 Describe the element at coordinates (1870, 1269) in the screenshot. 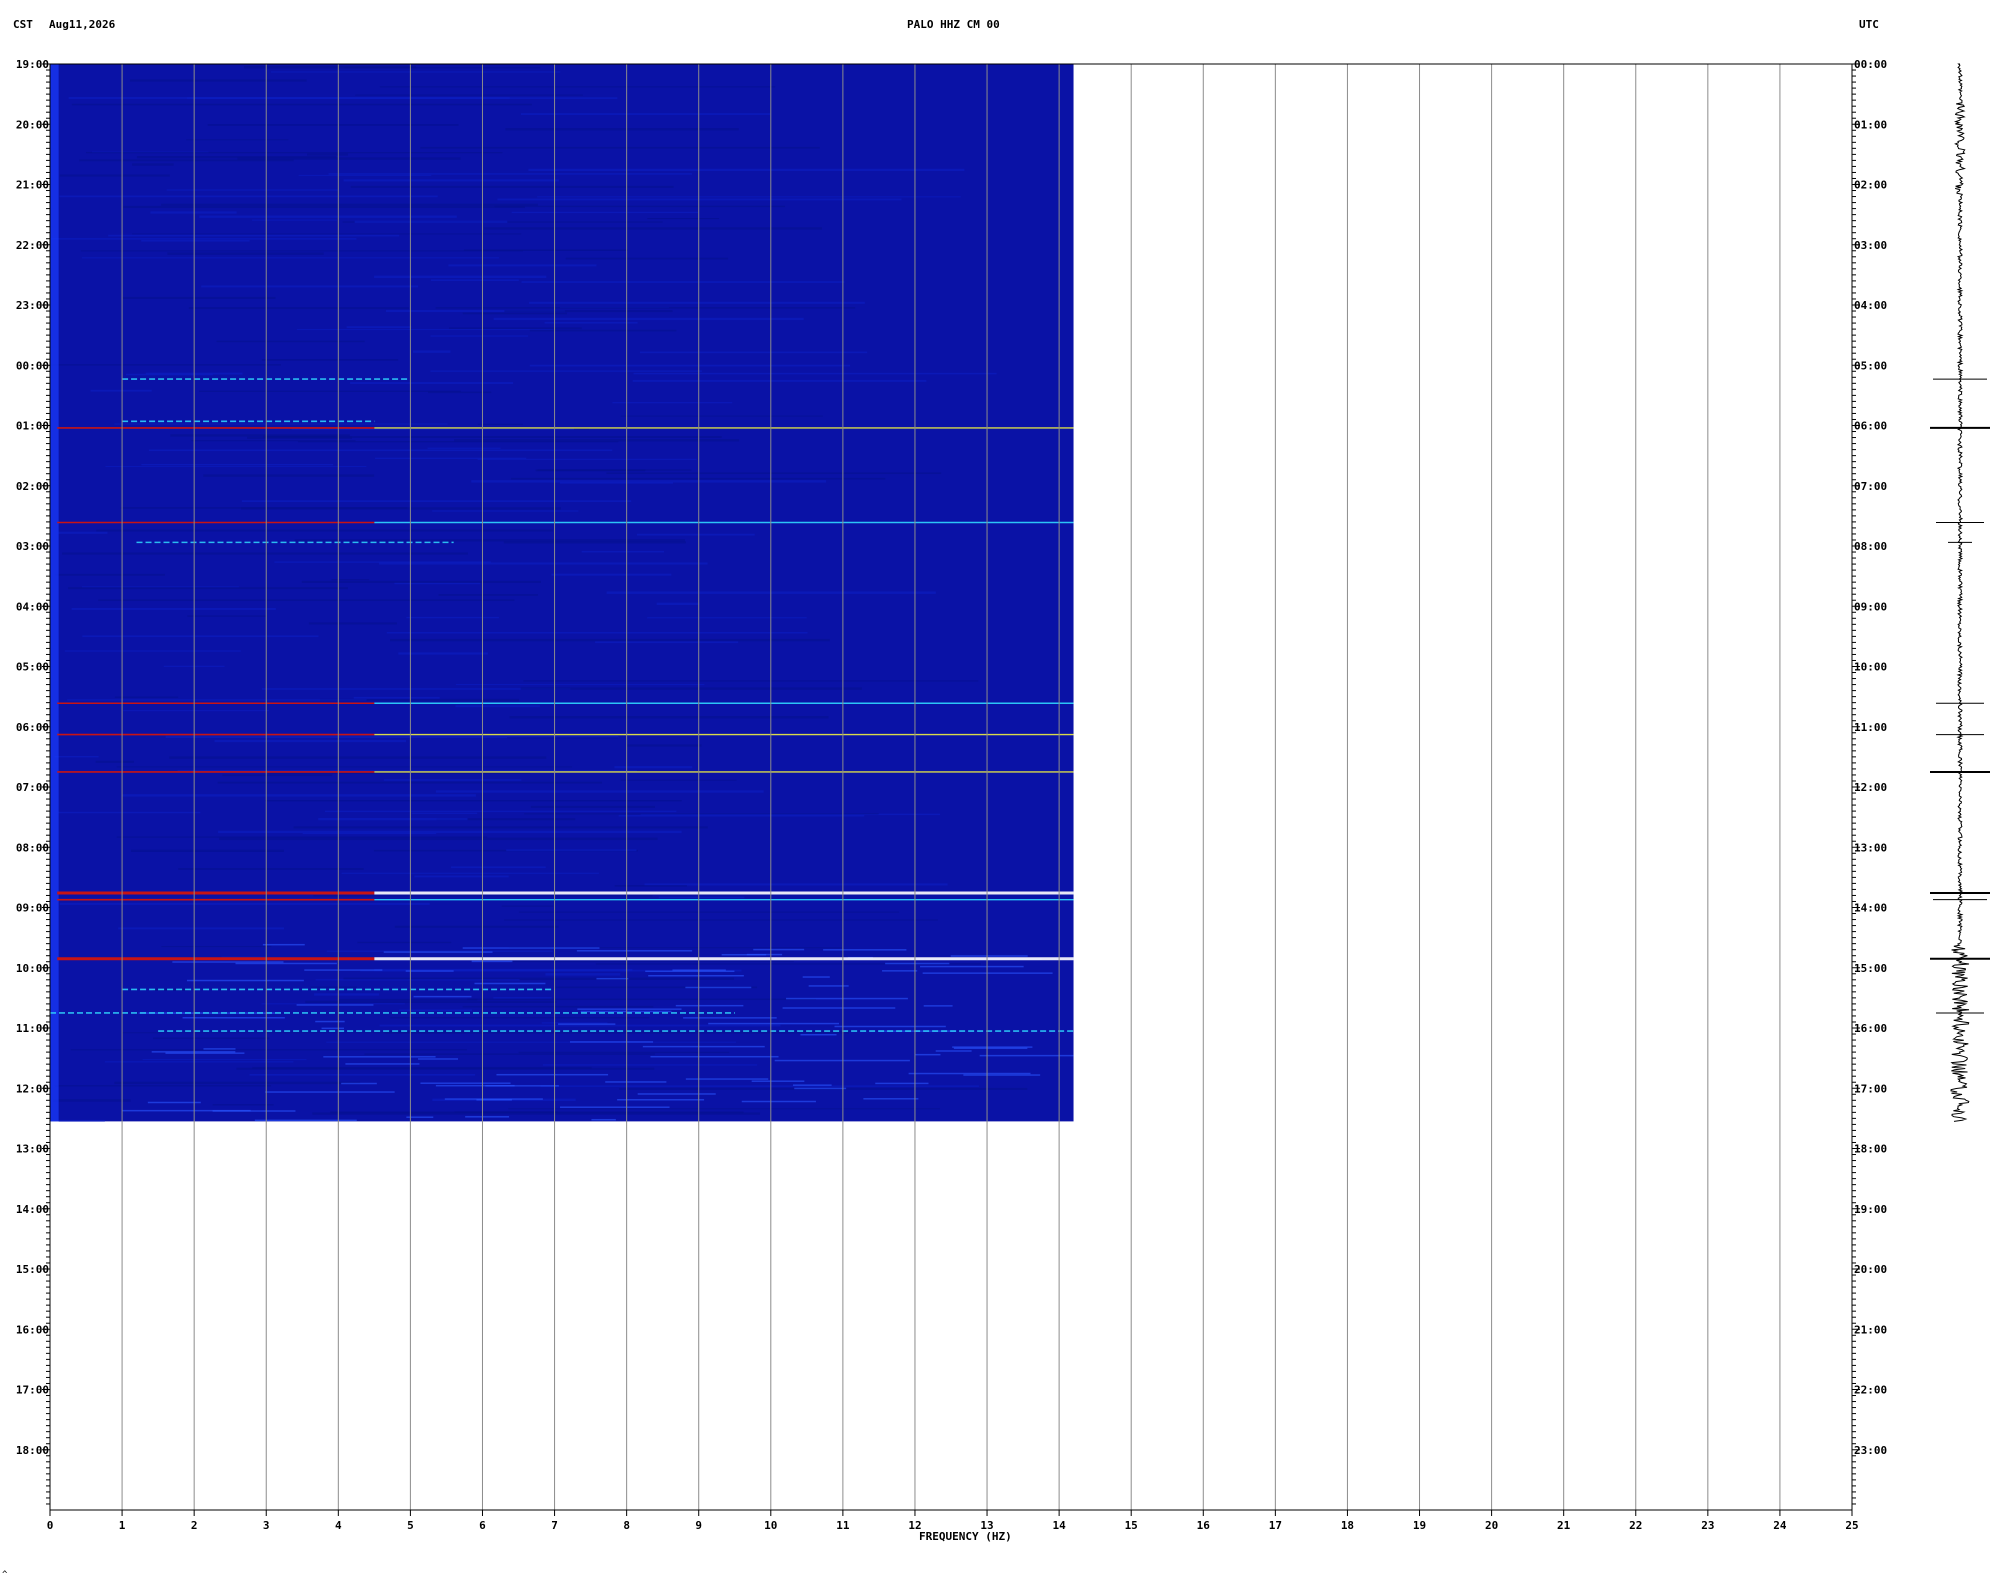

I see `right-tick-label: 20:00` at that location.